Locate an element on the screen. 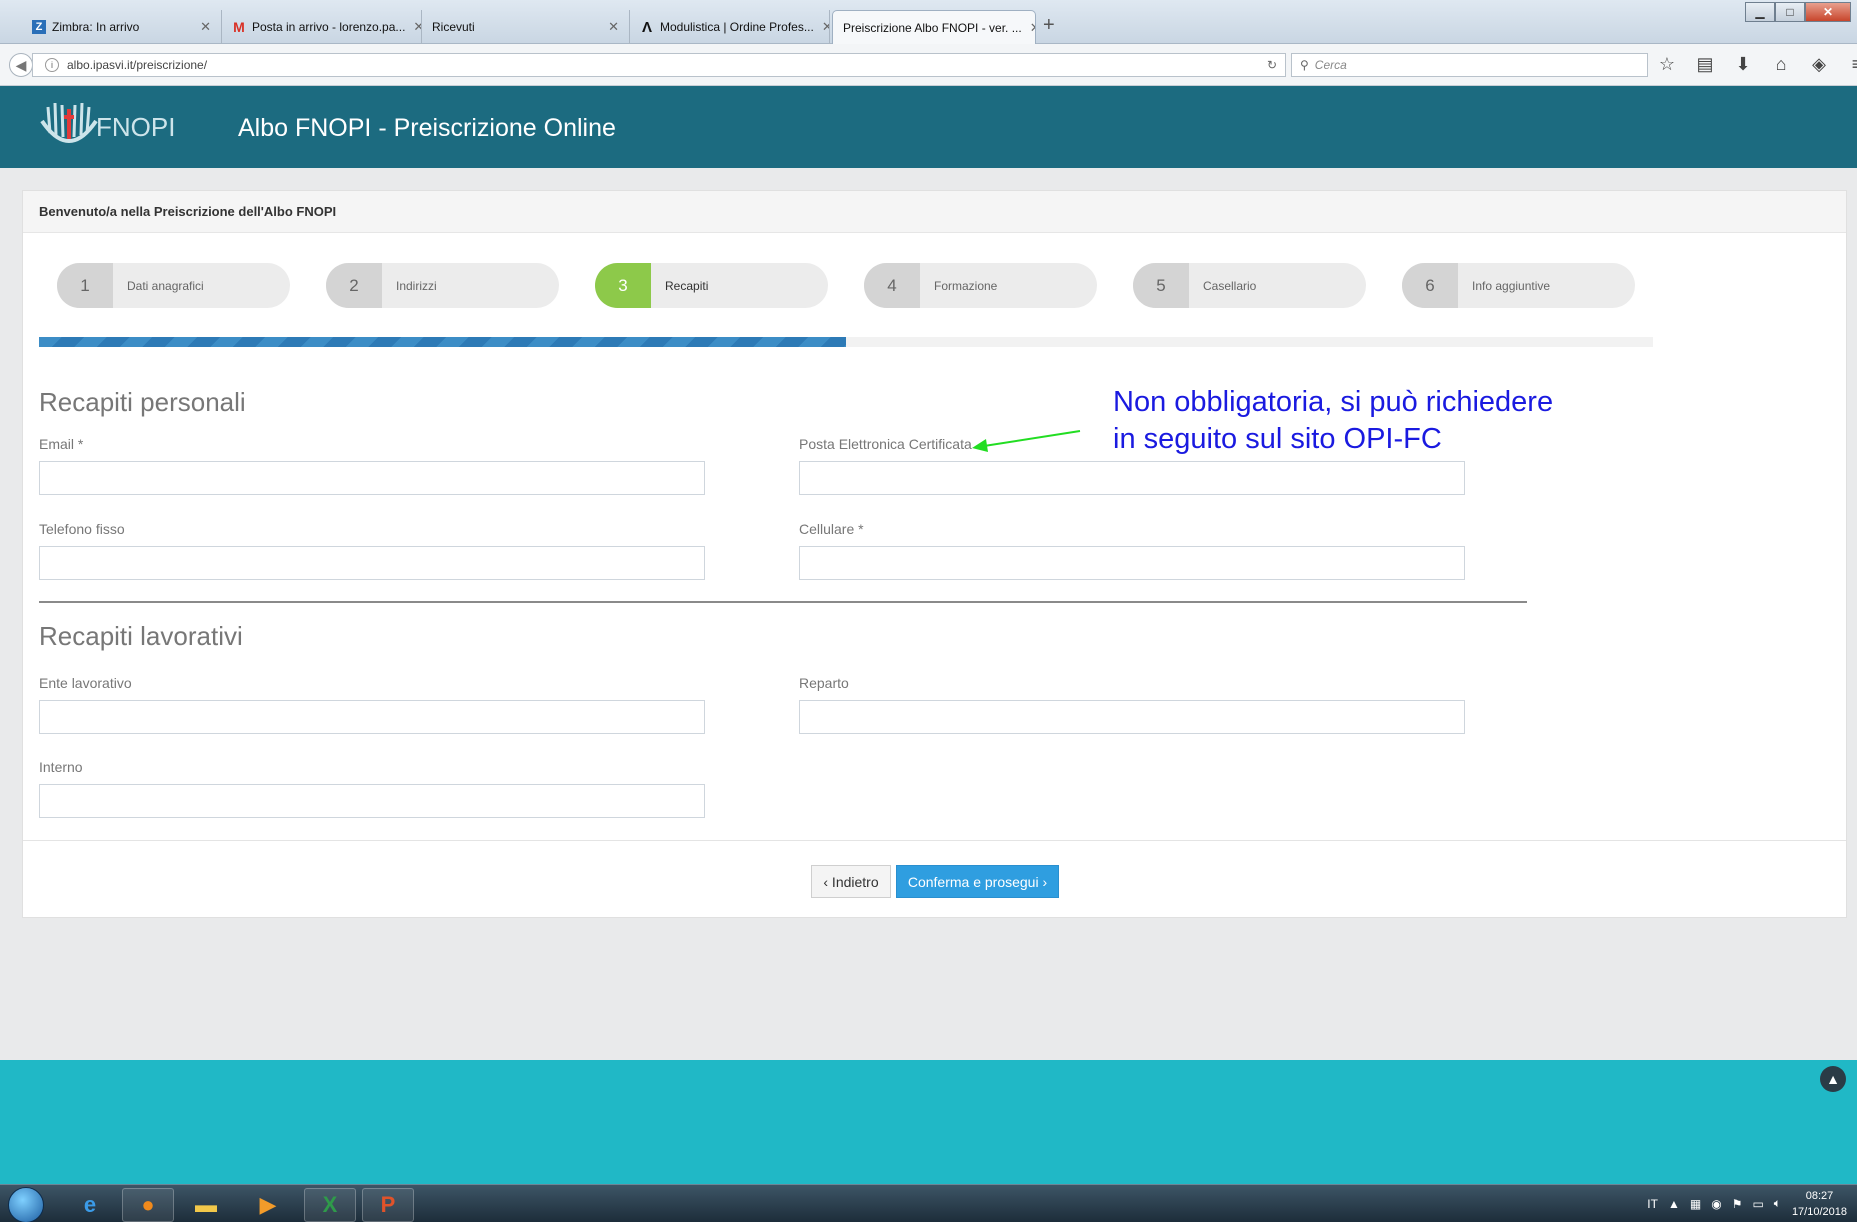  language-indicator: IT is located at coordinates (1652, 1204).